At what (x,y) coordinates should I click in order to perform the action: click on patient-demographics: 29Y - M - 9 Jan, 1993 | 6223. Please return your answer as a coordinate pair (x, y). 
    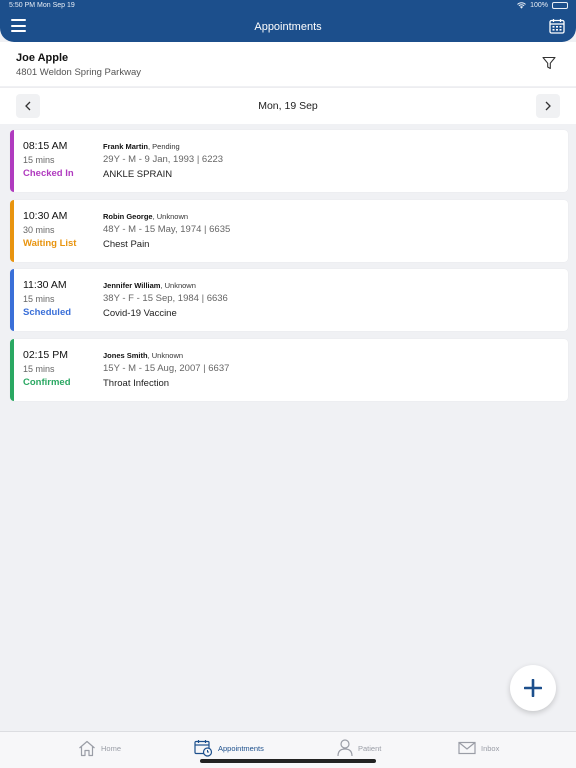
    Looking at the image, I should click on (163, 159).